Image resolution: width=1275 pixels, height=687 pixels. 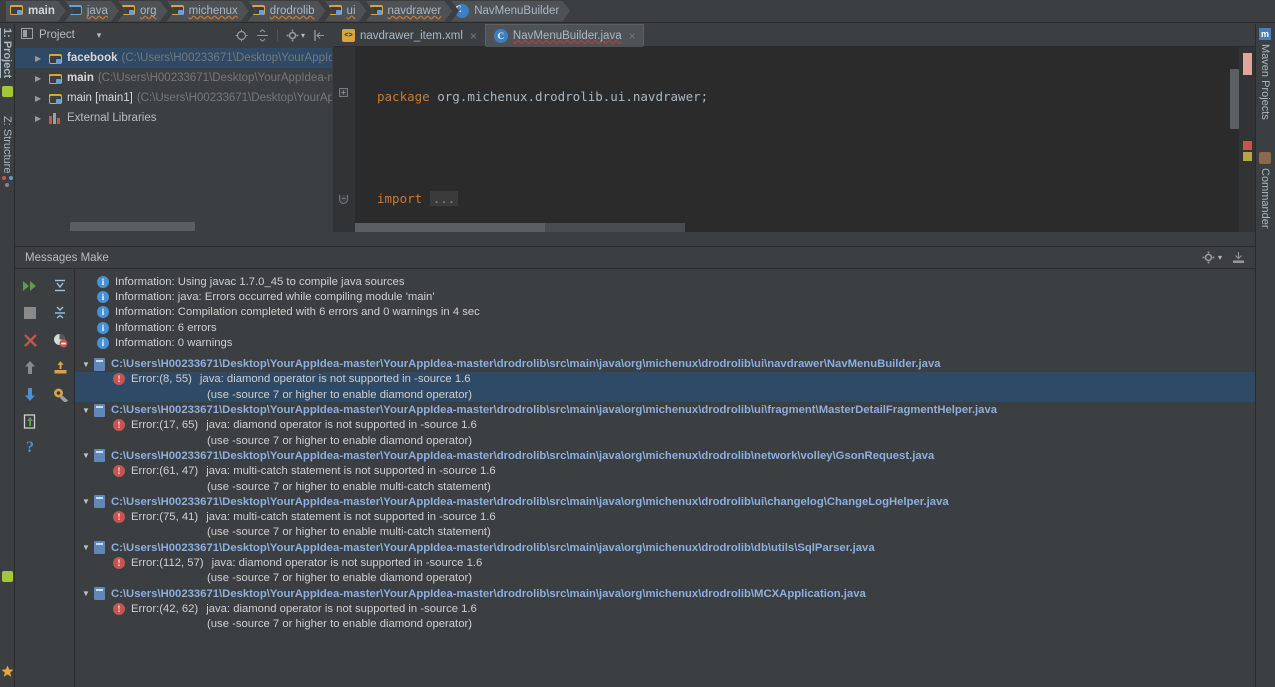 I want to click on folder-module-icon, so click(x=55, y=58).